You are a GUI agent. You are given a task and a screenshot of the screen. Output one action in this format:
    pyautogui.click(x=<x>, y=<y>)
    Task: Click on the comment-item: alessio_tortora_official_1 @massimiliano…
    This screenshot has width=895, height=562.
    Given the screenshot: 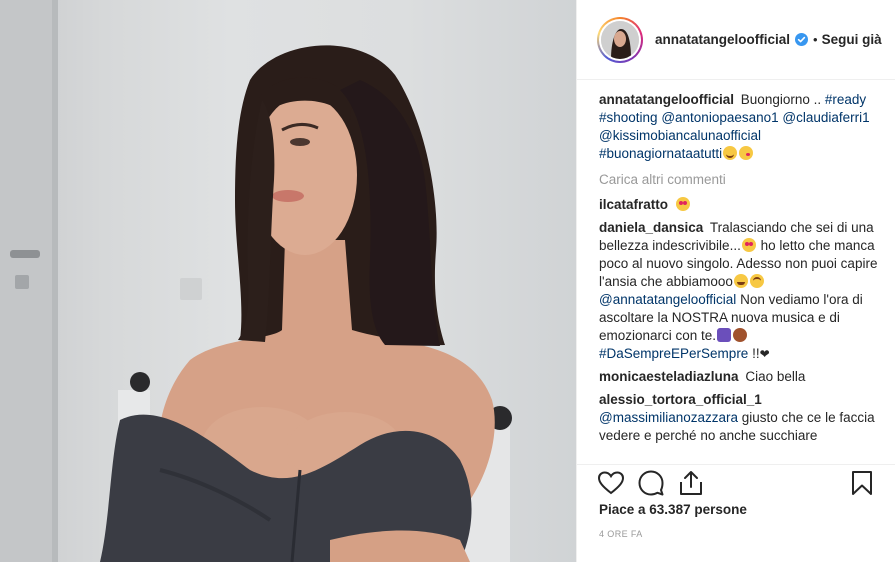 What is the action you would take?
    pyautogui.click(x=739, y=418)
    